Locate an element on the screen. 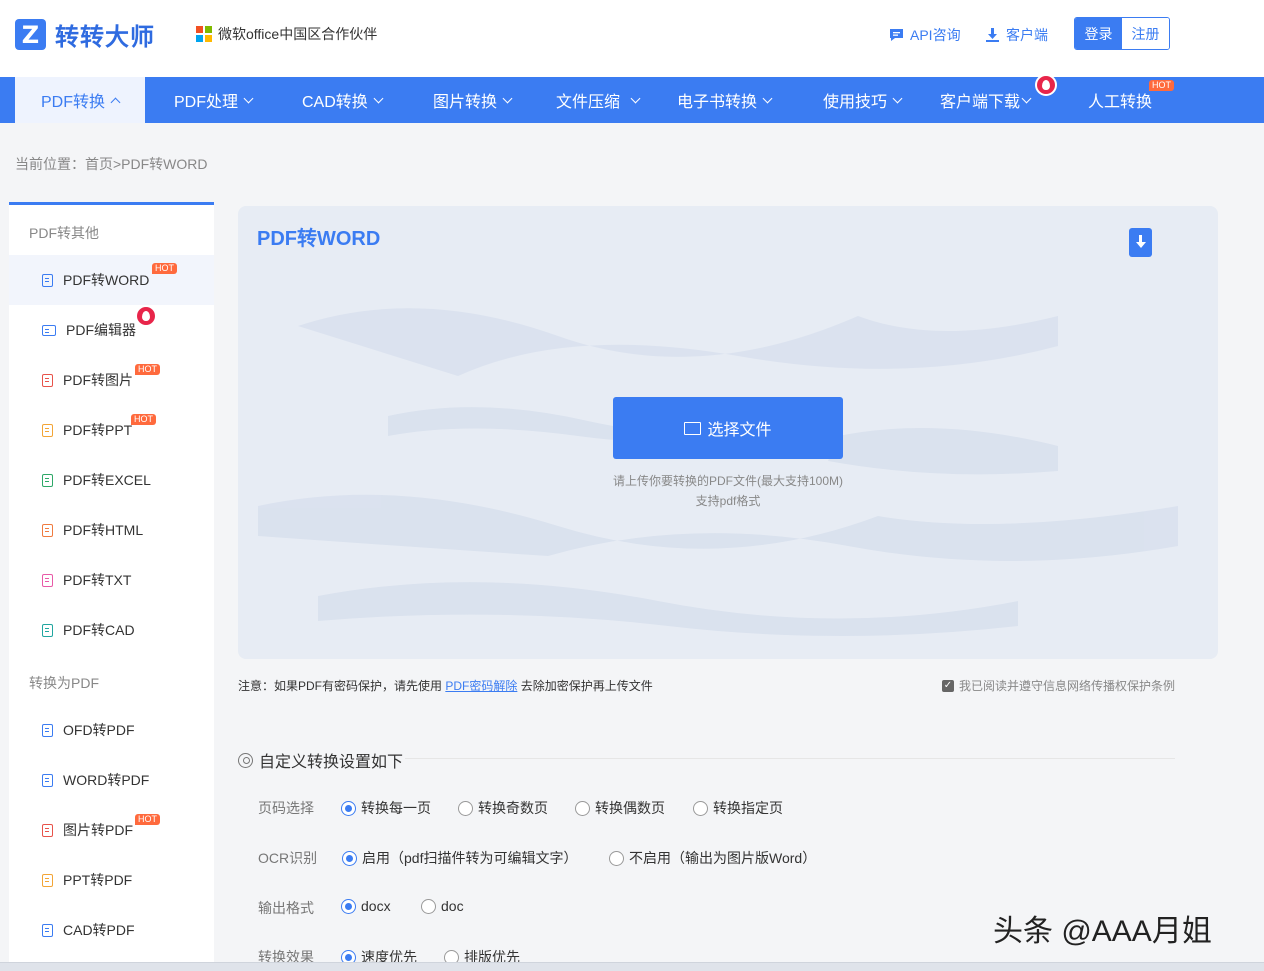 Image resolution: width=1264 pixels, height=971 pixels. radio-ocr-off: 不启用（输出为图片版Word） is located at coordinates (712, 858).